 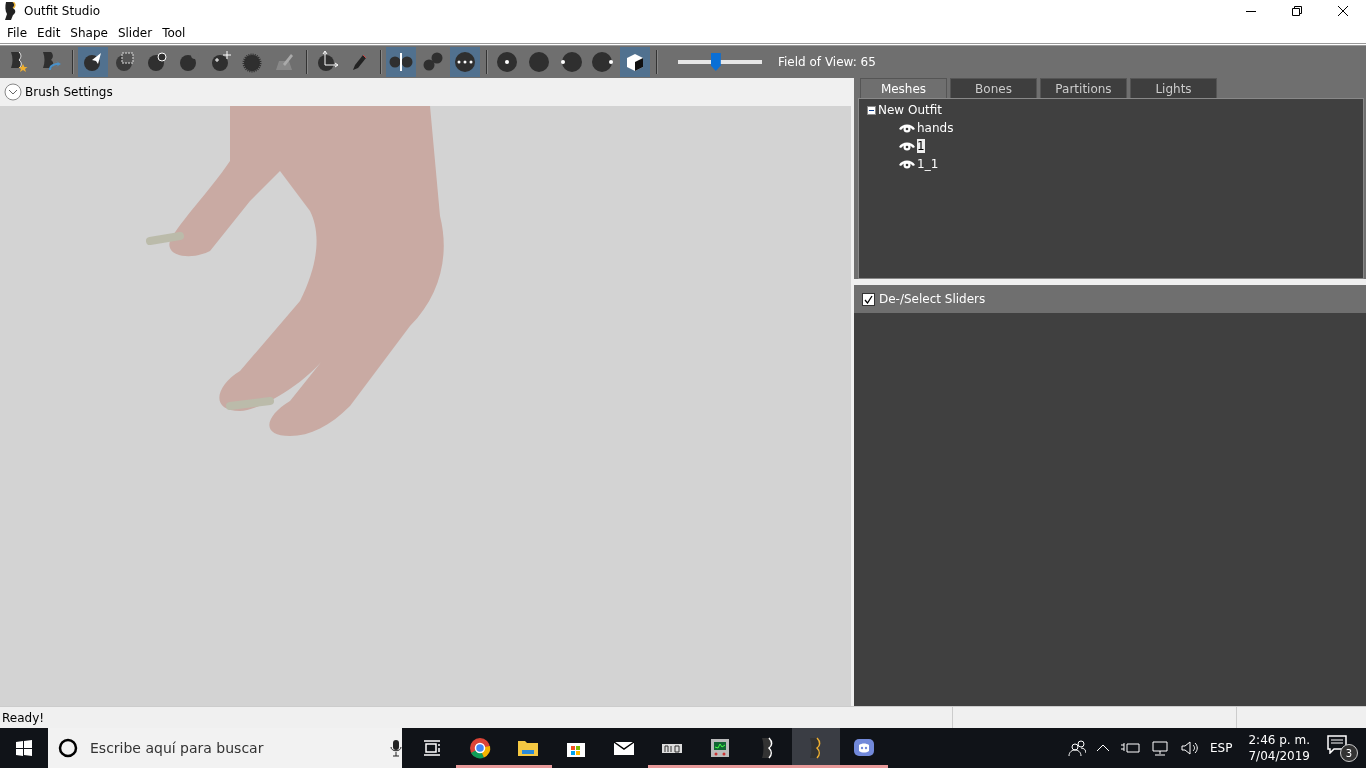 What do you see at coordinates (1083, 88) in the screenshot?
I see `panel-tab: Partitions` at bounding box center [1083, 88].